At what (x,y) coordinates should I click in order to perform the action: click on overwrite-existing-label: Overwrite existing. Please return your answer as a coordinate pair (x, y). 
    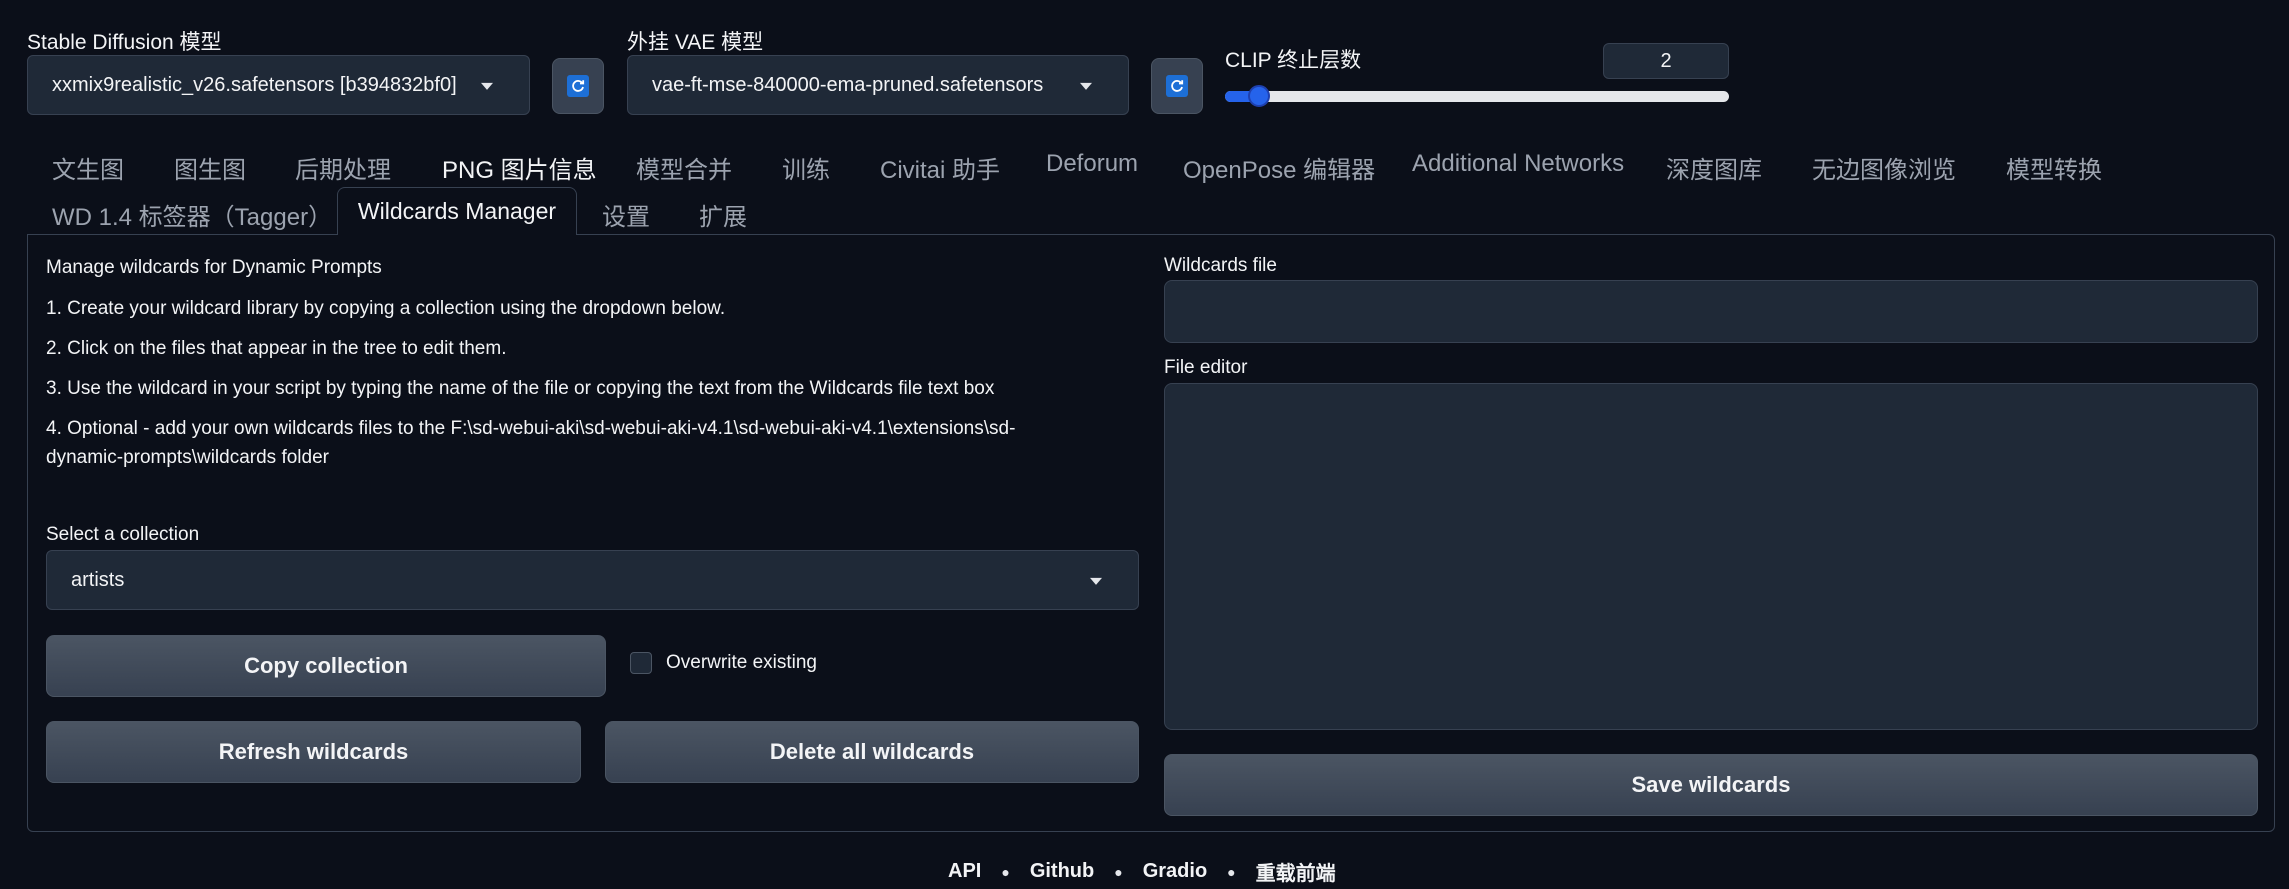
    Looking at the image, I should click on (741, 662).